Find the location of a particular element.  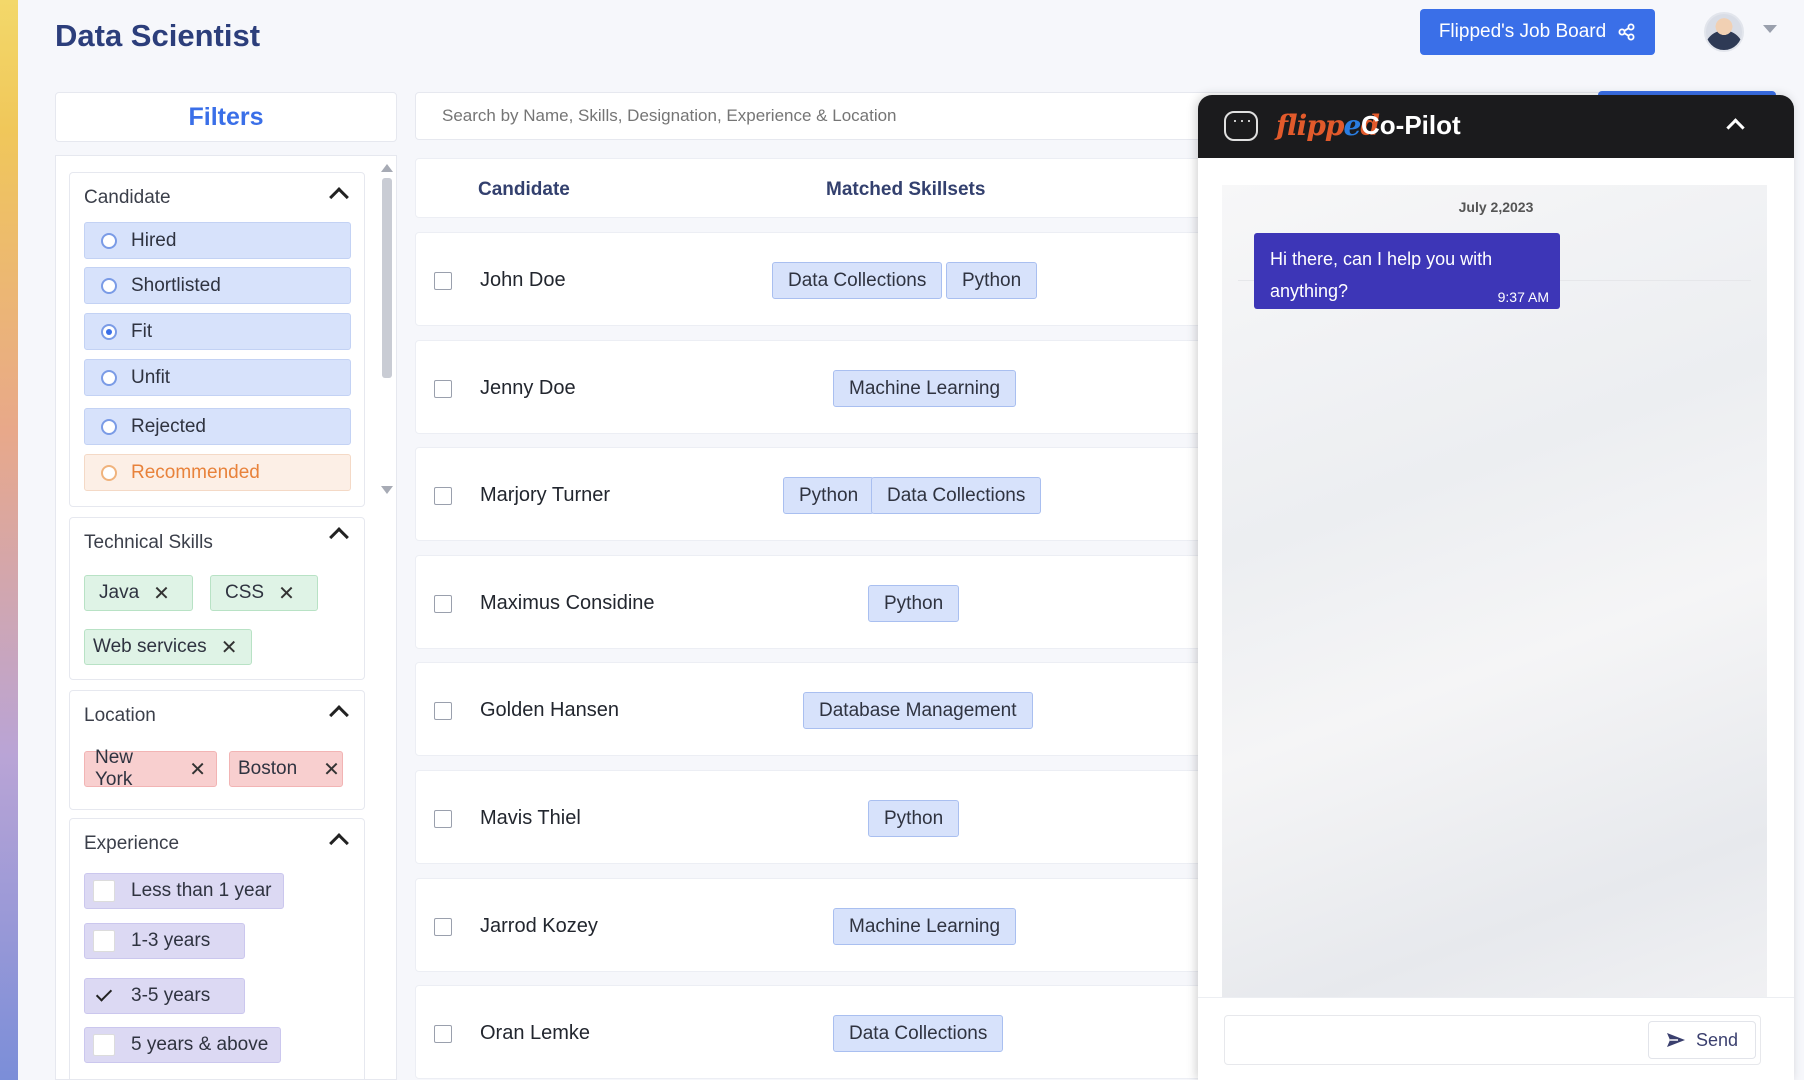

skill-chip-java: Java ✕ is located at coordinates (138, 593).